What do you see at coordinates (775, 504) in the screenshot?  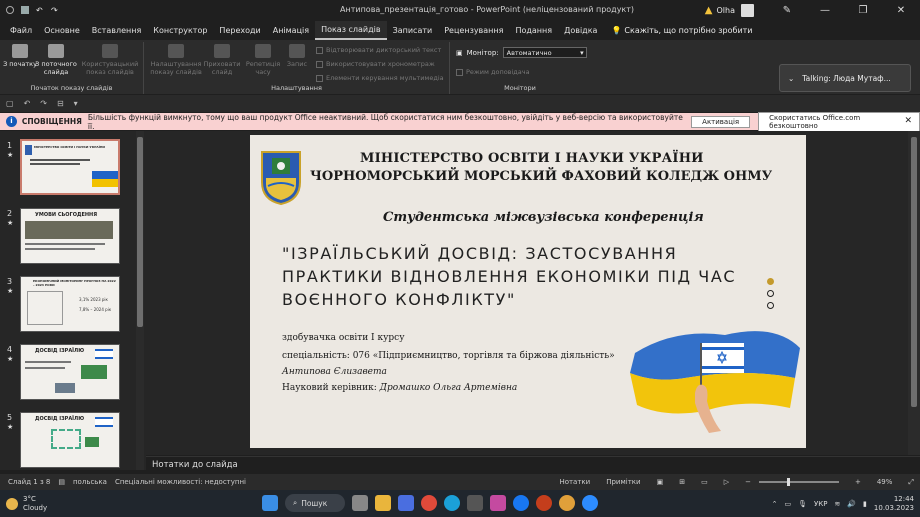 I see `chevron-up-icon: ⌃` at bounding box center [775, 504].